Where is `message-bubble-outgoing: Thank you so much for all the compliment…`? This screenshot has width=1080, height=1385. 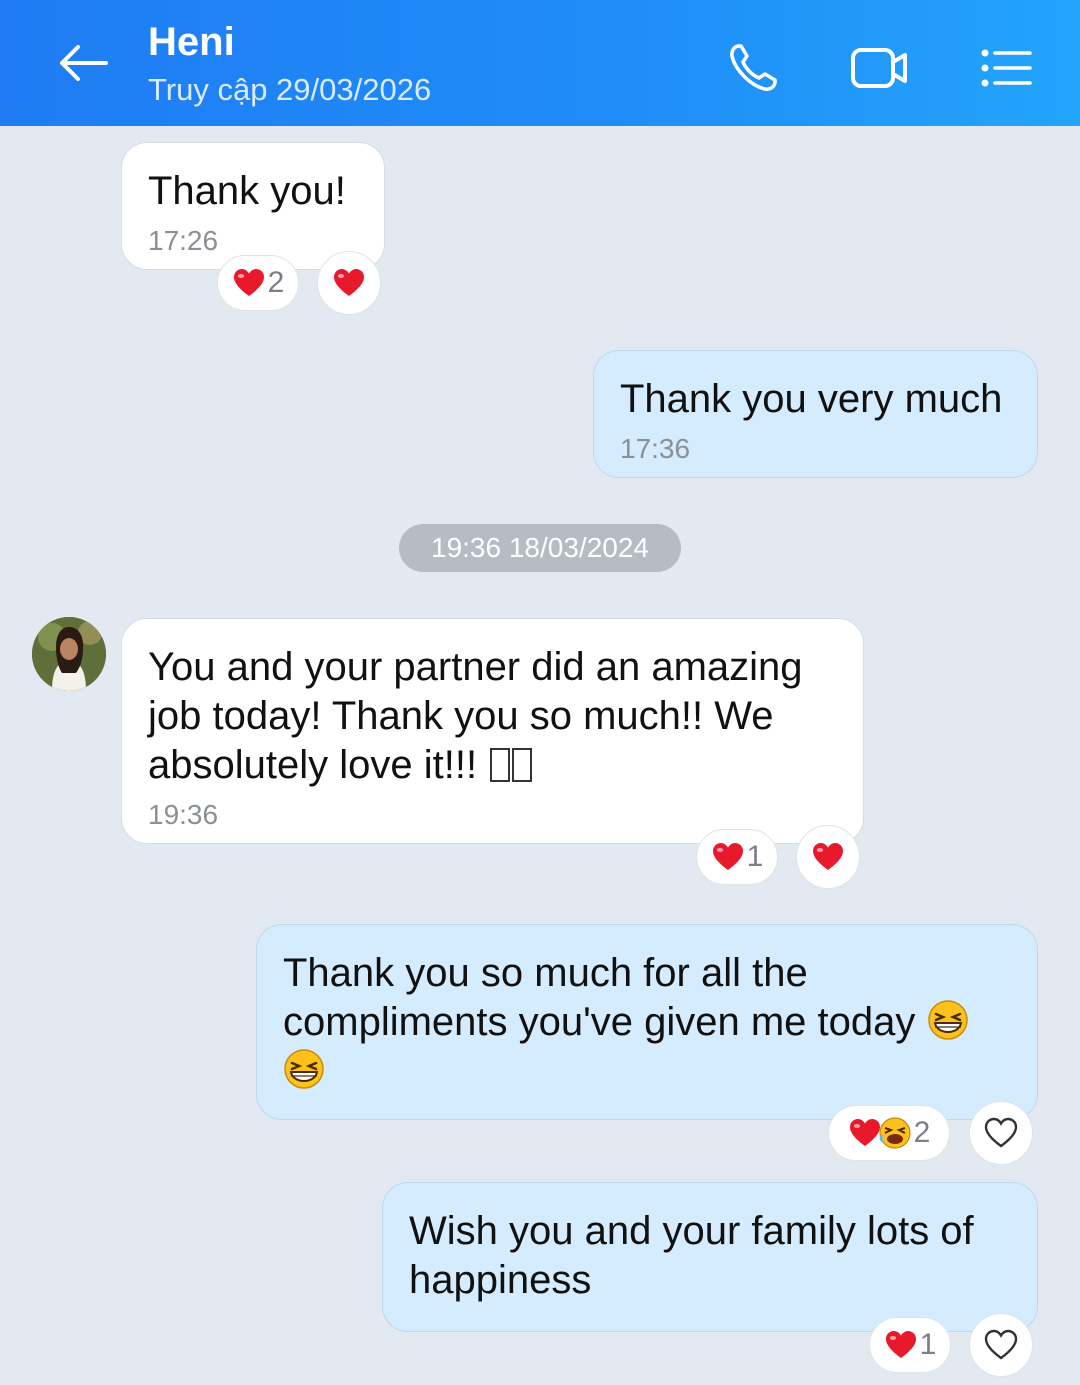
message-bubble-outgoing: Thank you so much for all the compliment… is located at coordinates (647, 1022).